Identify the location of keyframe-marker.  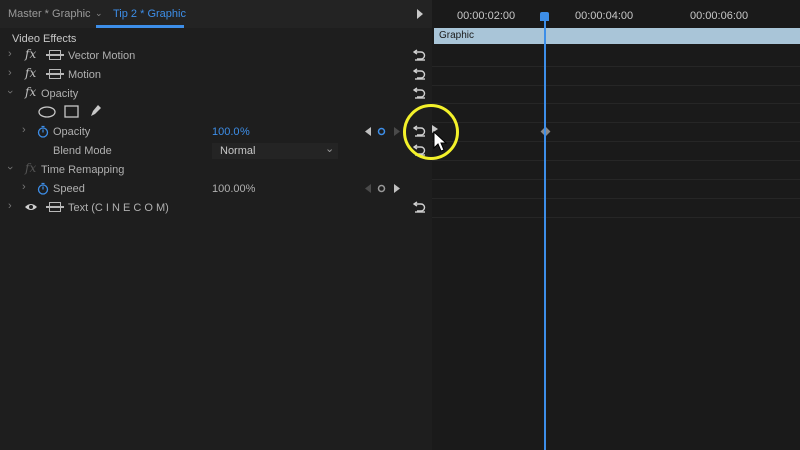
(545, 131).